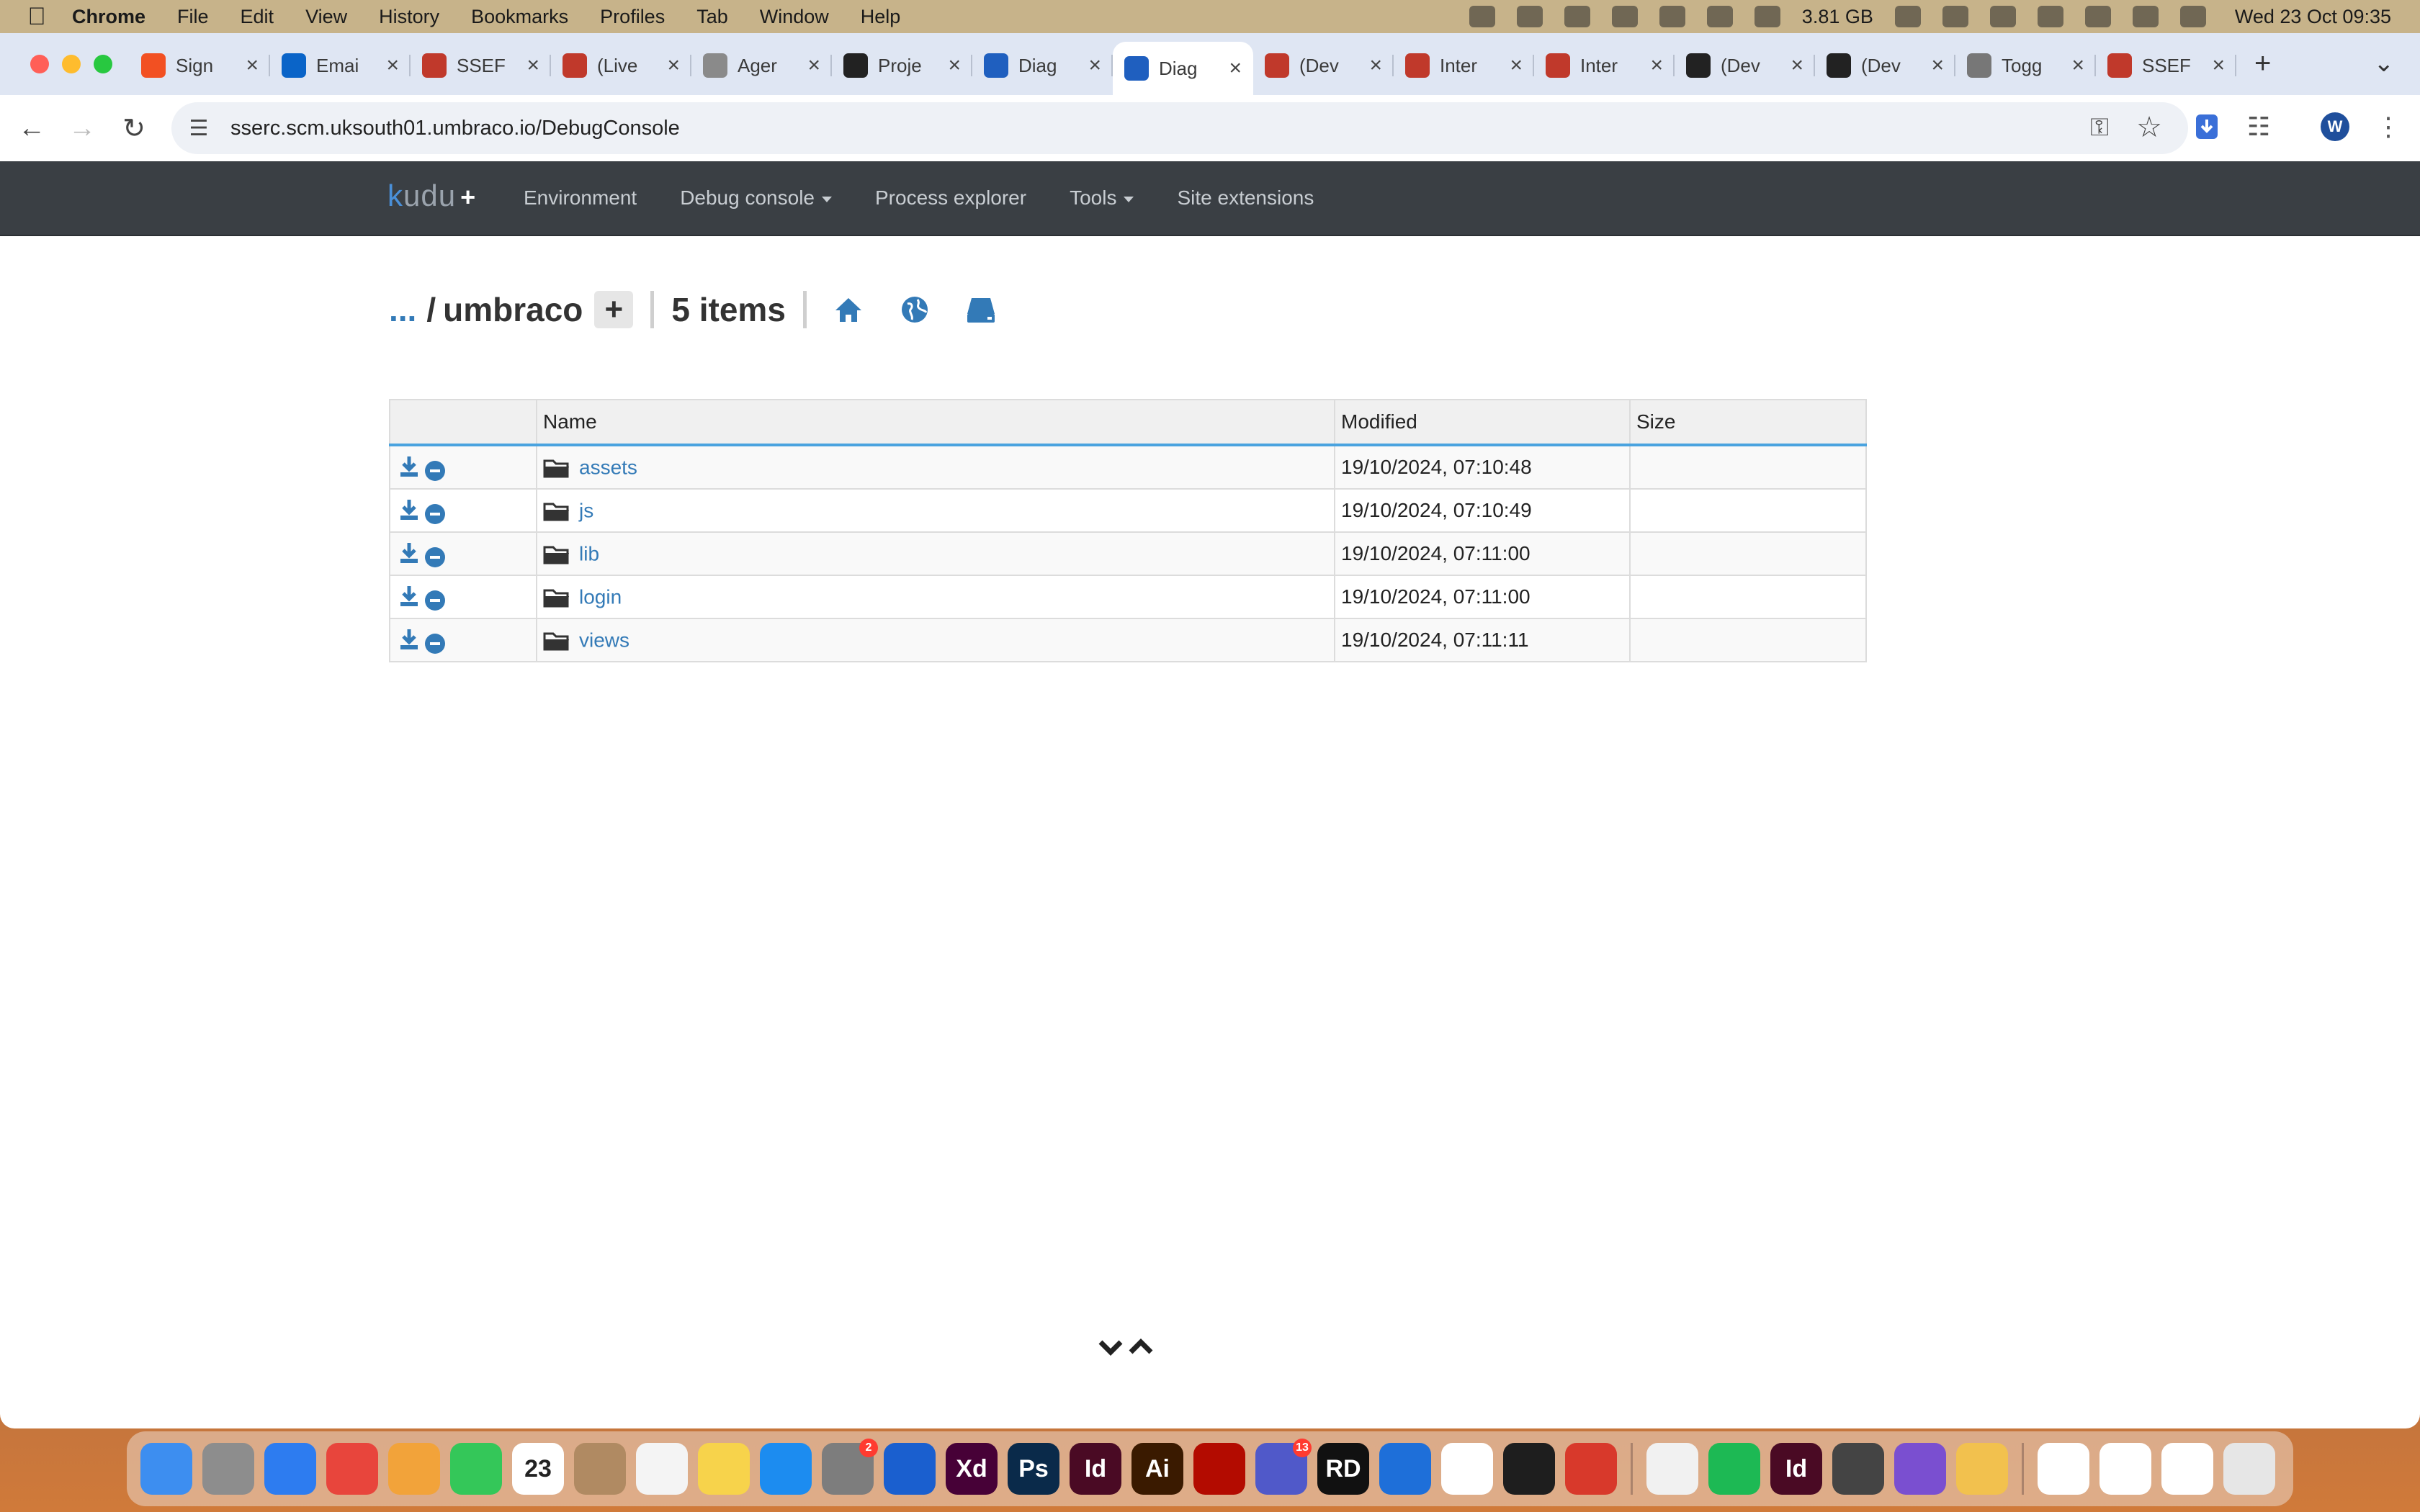 Image resolution: width=2420 pixels, height=1512 pixels. Describe the element at coordinates (257, 17) in the screenshot. I see `menu-edit: Edit` at that location.